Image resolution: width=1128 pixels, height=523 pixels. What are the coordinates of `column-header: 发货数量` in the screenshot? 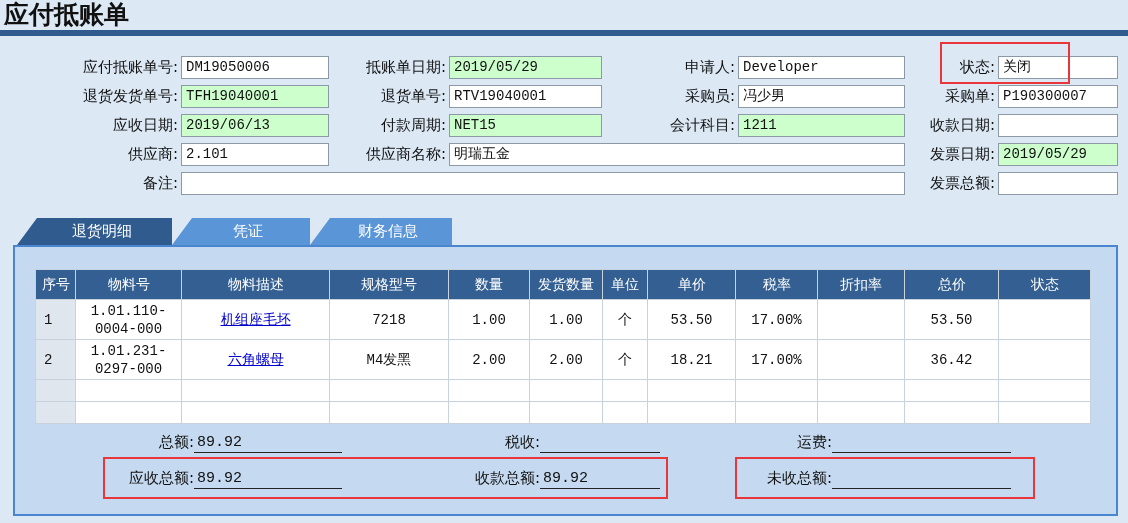 It's located at (566, 284).